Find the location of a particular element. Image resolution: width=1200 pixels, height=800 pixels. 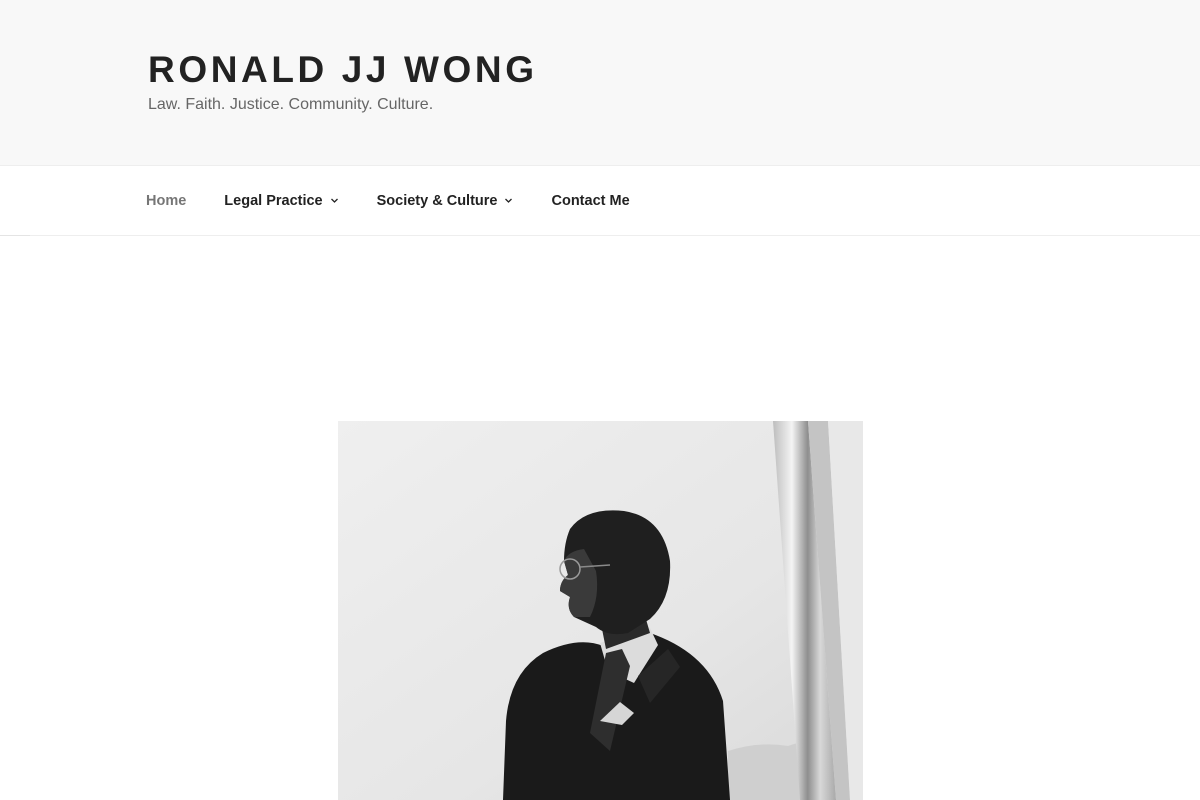

nav-item-contact-me: Contact Me is located at coordinates (590, 201).